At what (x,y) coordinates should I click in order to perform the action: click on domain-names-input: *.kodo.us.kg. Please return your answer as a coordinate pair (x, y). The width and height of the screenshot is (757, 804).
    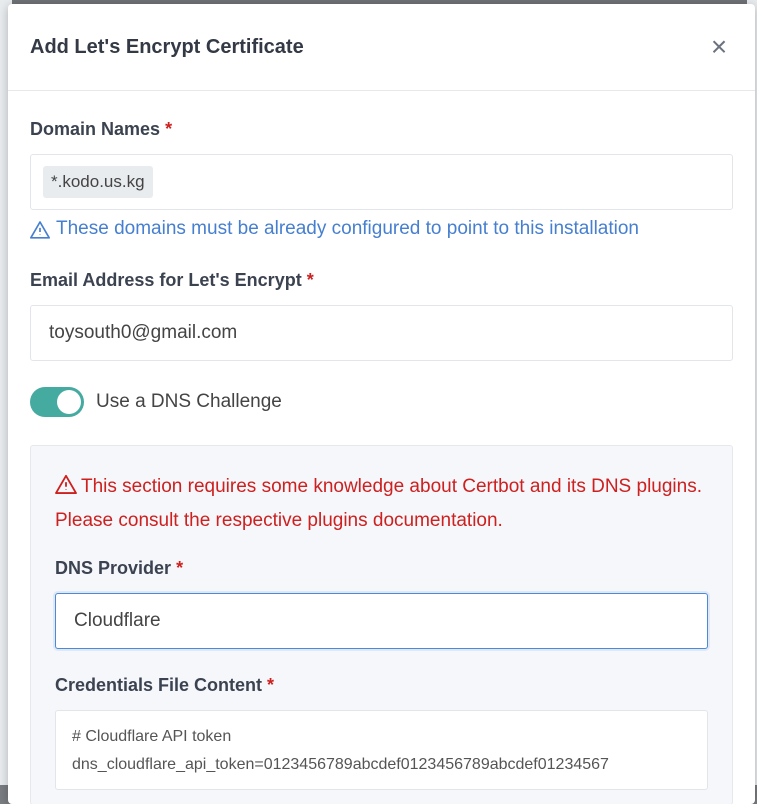
    Looking at the image, I should click on (381, 182).